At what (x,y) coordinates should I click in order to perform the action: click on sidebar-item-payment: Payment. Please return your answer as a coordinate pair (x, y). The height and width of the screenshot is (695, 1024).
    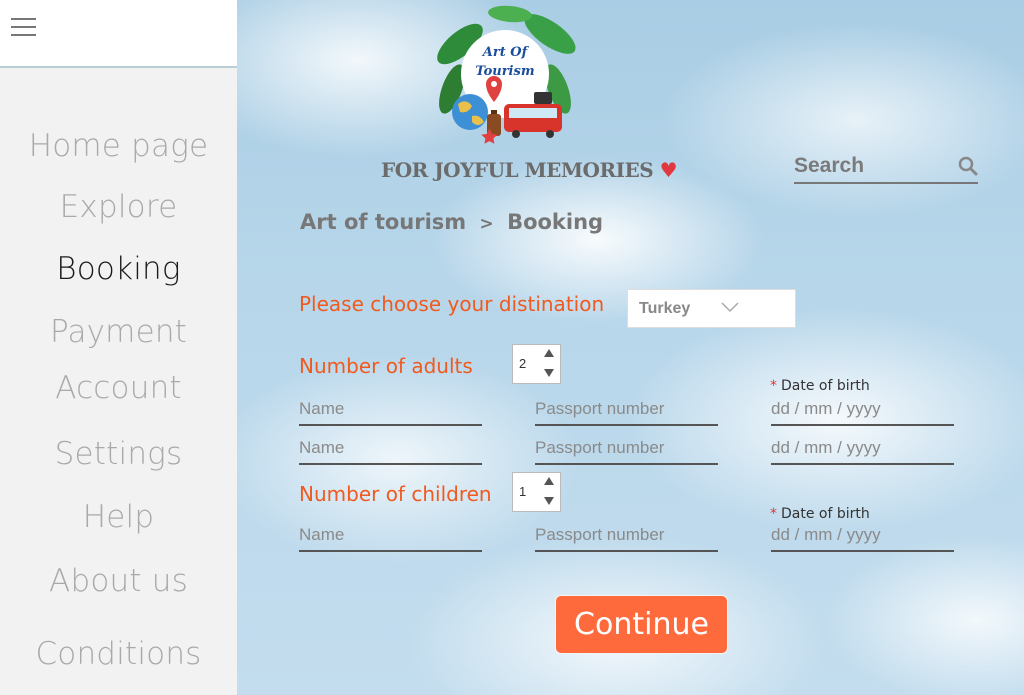
    Looking at the image, I should click on (118, 332).